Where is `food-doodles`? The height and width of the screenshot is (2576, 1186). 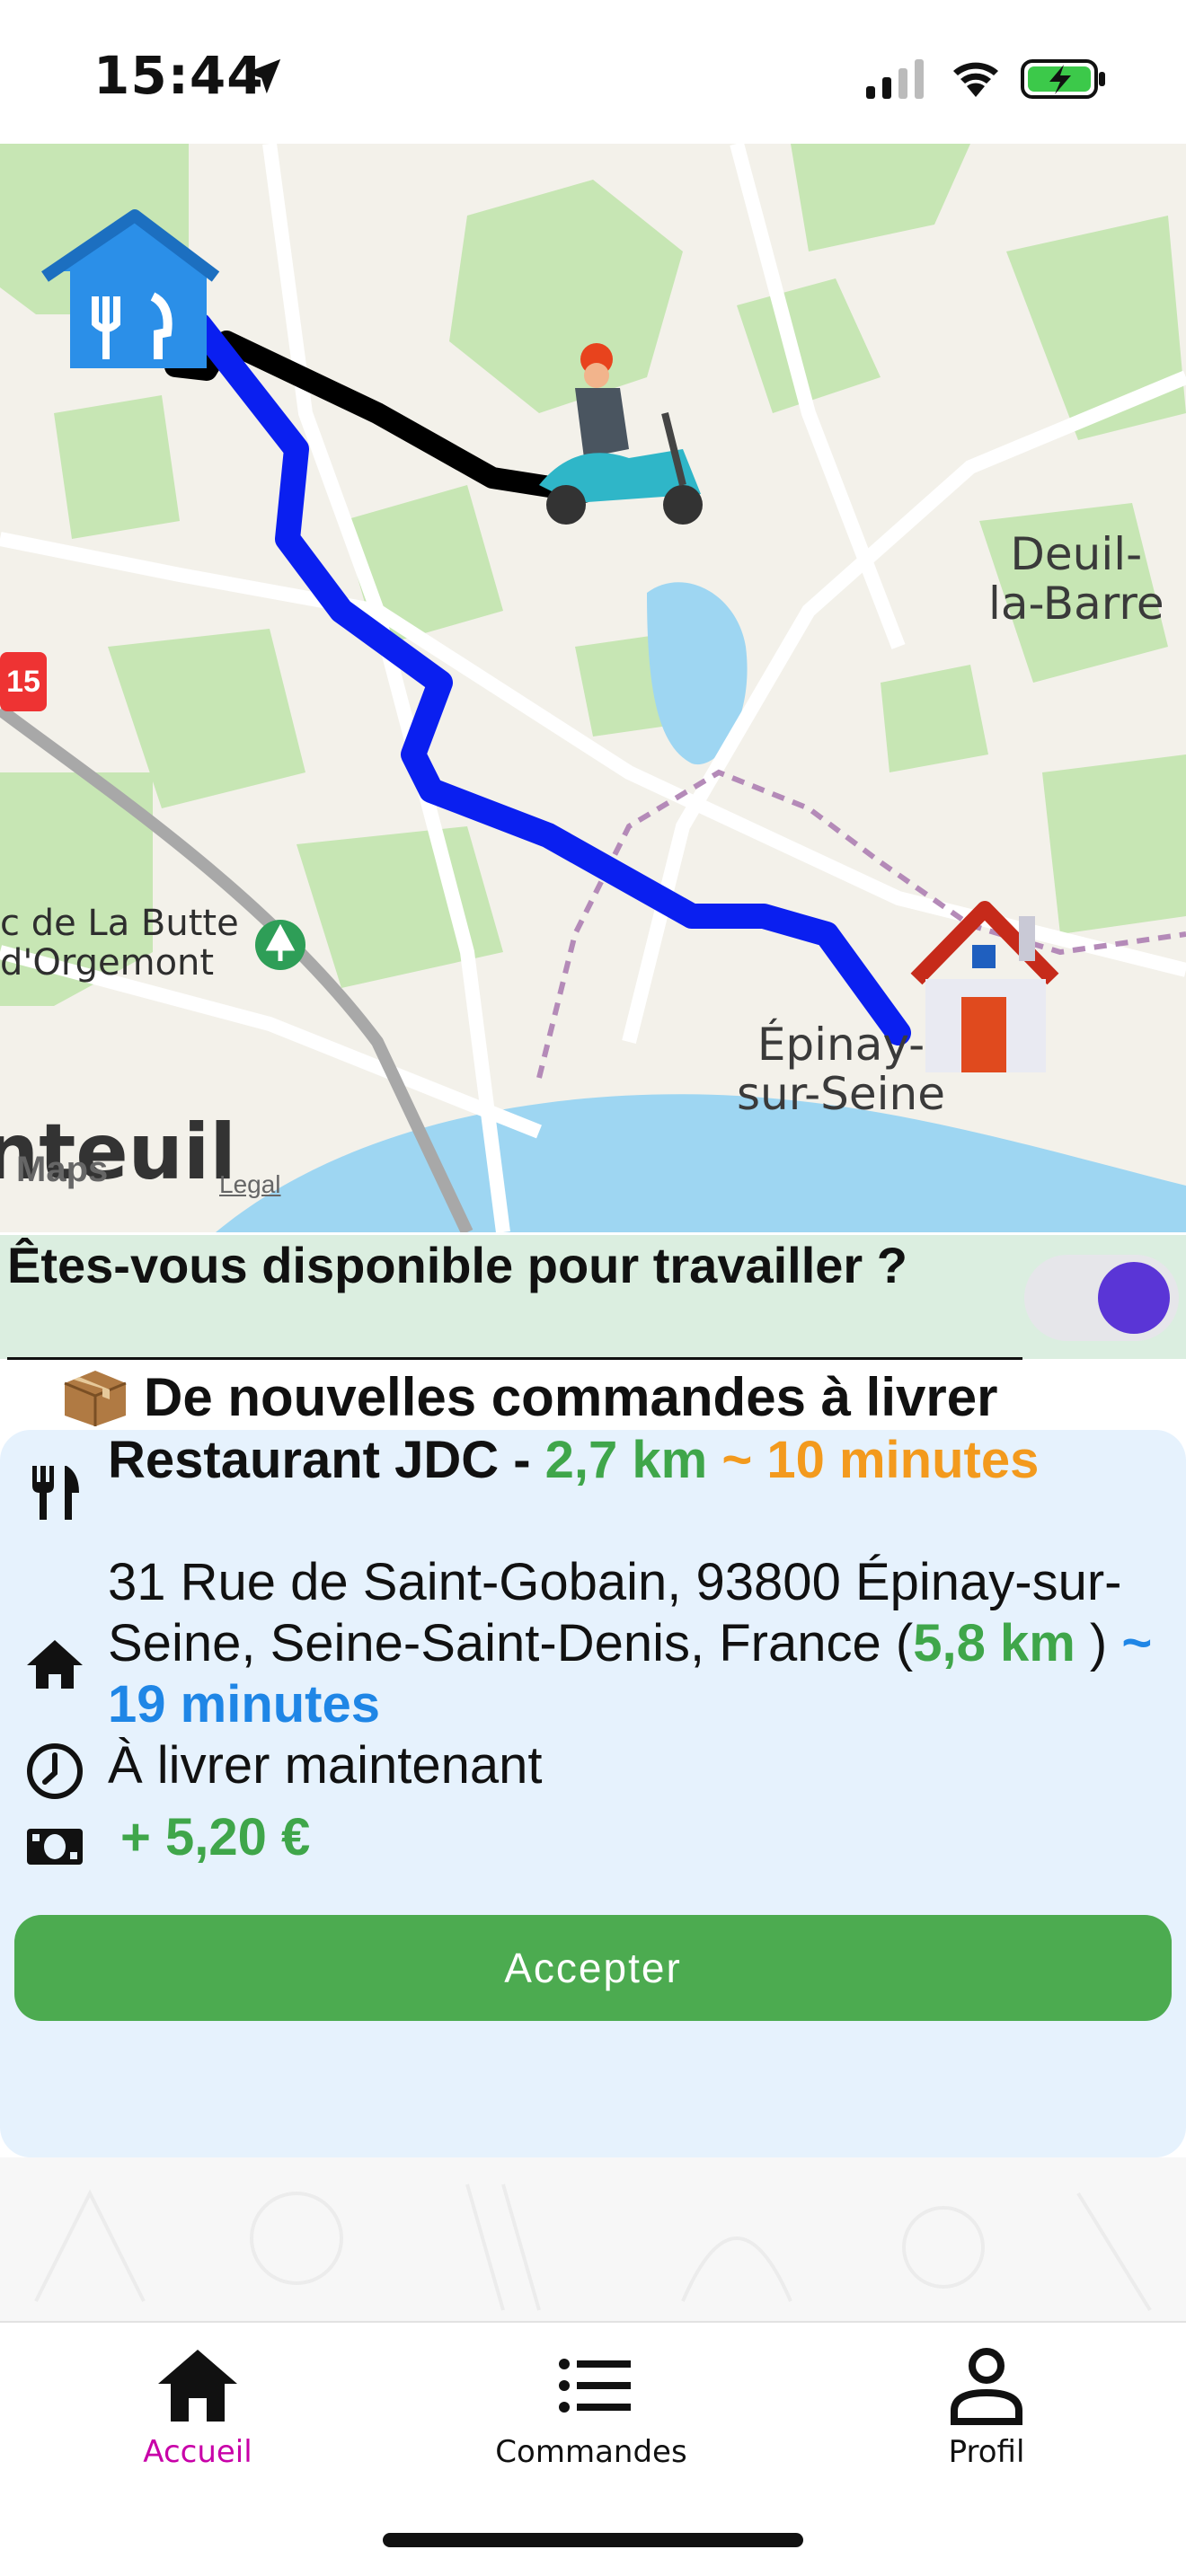 food-doodles is located at coordinates (593, 2247).